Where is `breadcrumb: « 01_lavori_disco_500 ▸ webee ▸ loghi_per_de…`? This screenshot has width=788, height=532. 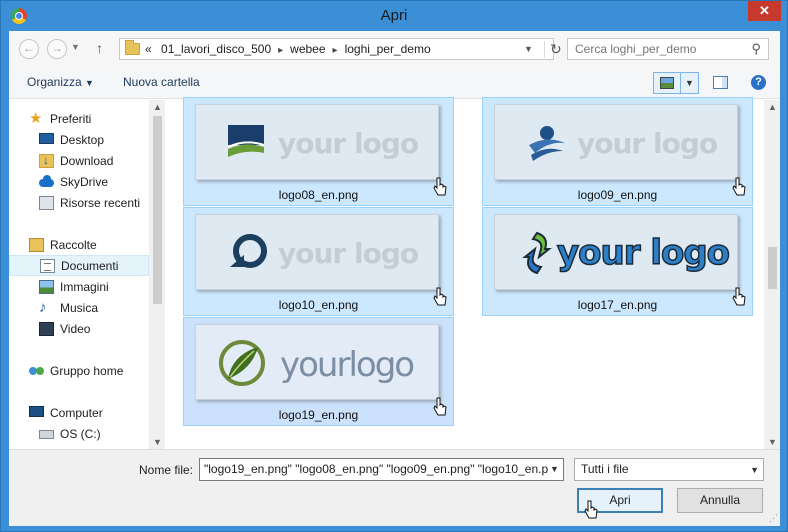
breadcrumb: « 01_lavori_disco_500 ▸ webee ▸ loghi_per_de… is located at coordinates (288, 49).